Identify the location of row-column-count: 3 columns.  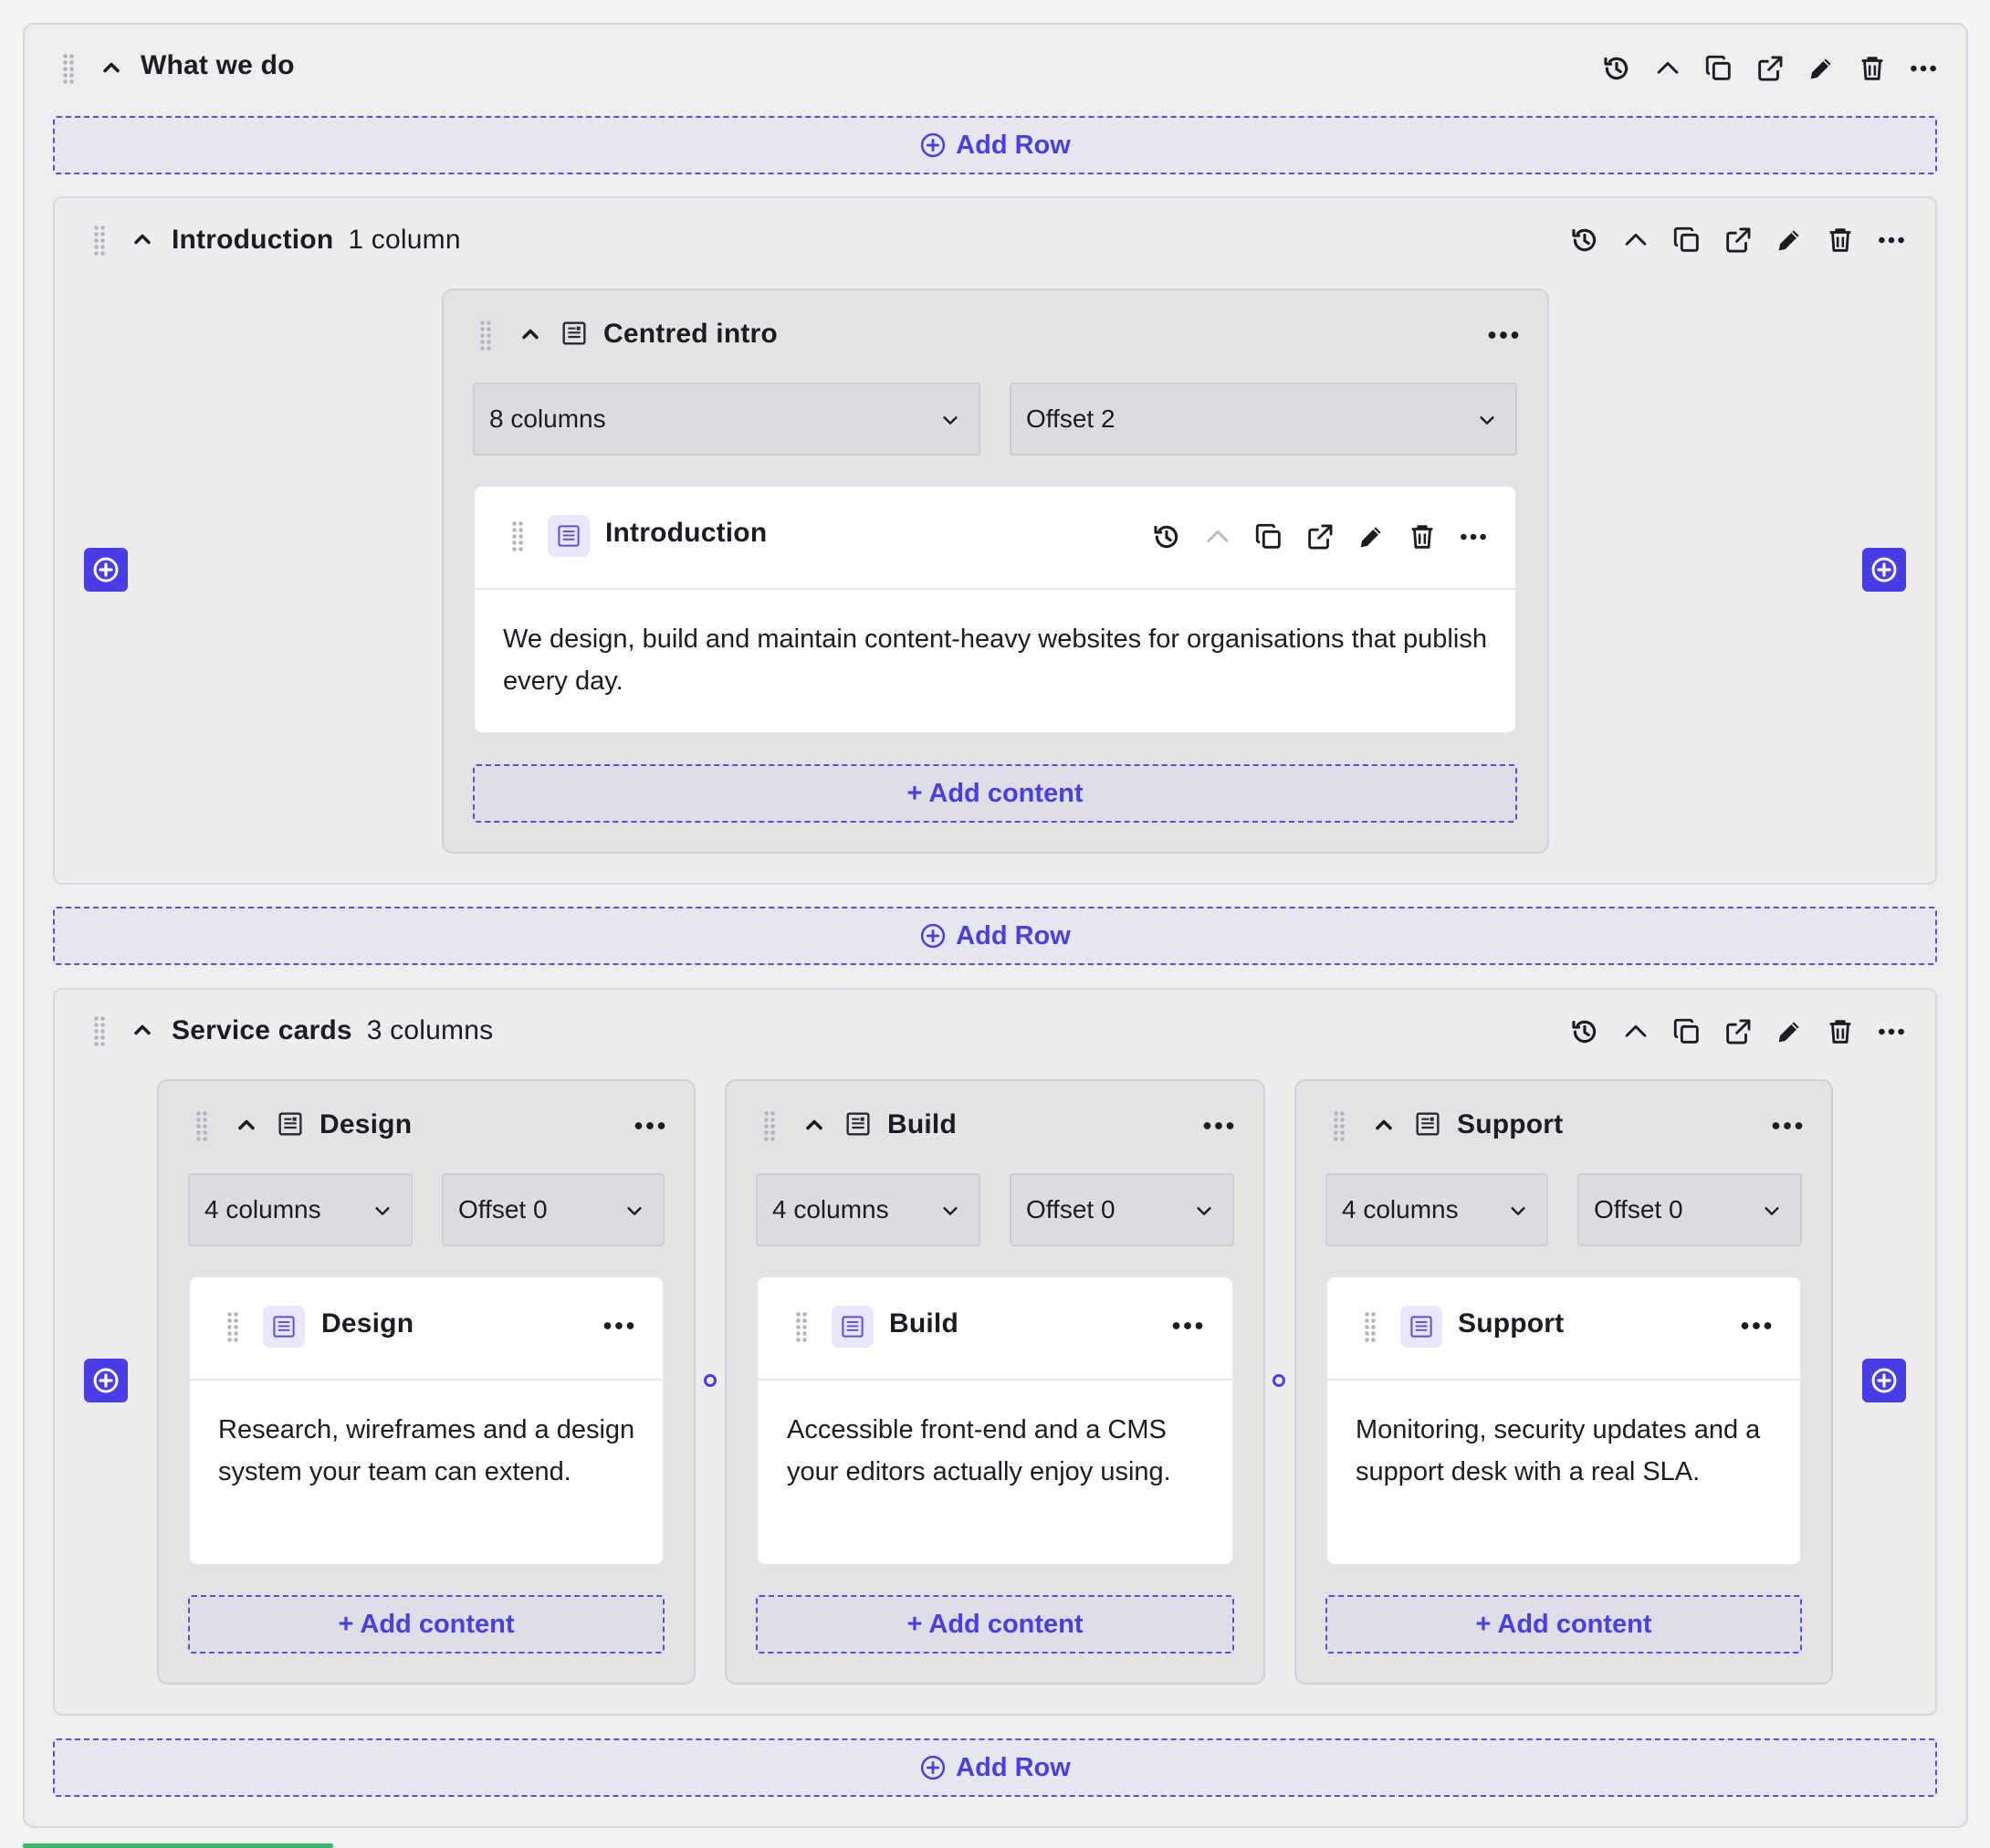
(430, 1030).